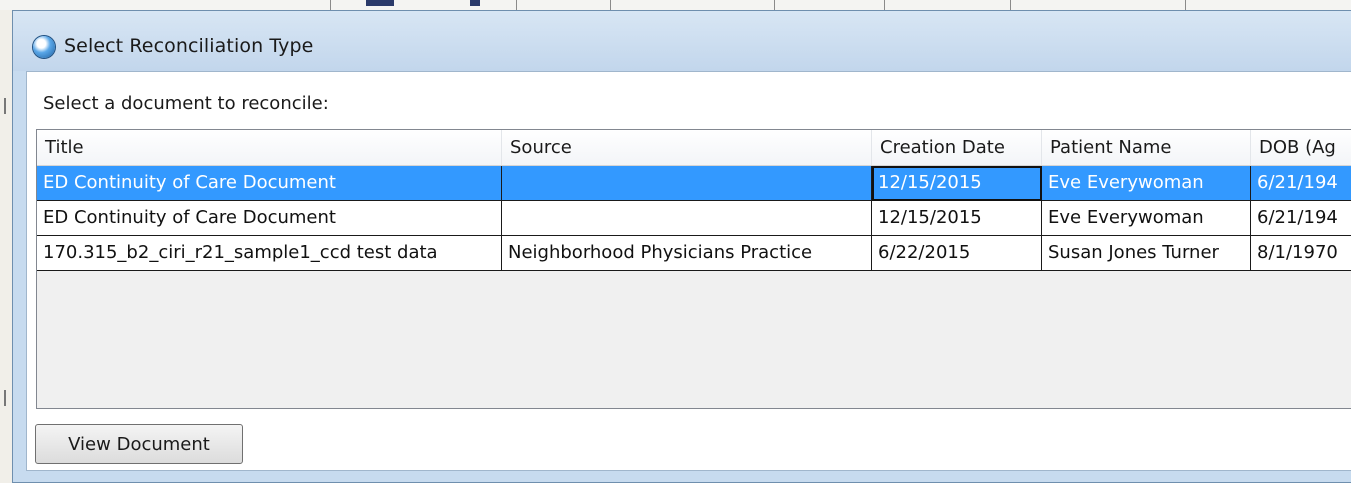 The image size is (1351, 483). What do you see at coordinates (44, 47) in the screenshot?
I see `app-globe-icon` at bounding box center [44, 47].